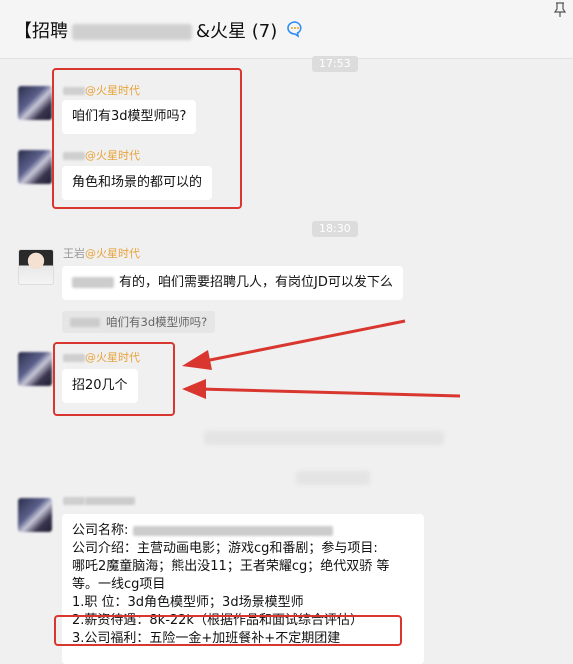  Describe the element at coordinates (333, 478) in the screenshot. I see `timestamp-redacted` at that location.